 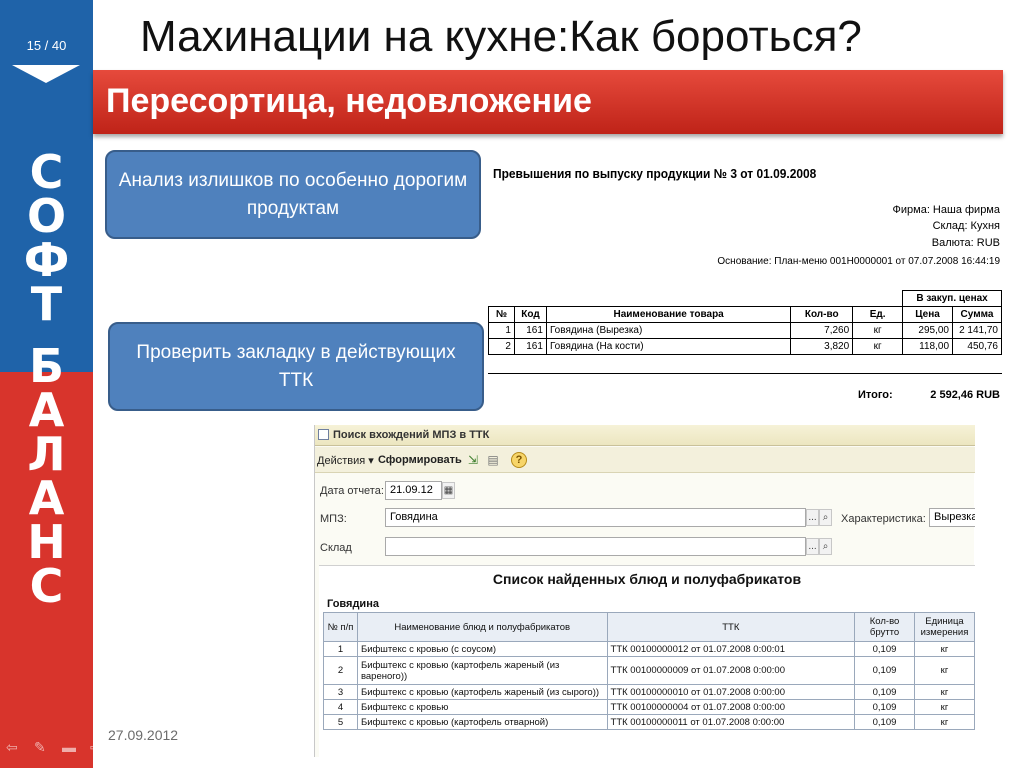 What do you see at coordinates (46, 260) in the screenshot?
I see `brand-letter: Ф` at bounding box center [46, 260].